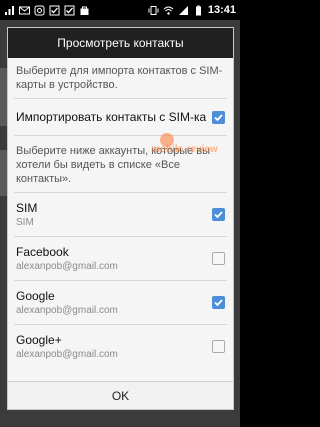 The width and height of the screenshot is (320, 427). Describe the element at coordinates (120, 43) in the screenshot. I see `dialog-title: Просмотреть контакты` at that location.